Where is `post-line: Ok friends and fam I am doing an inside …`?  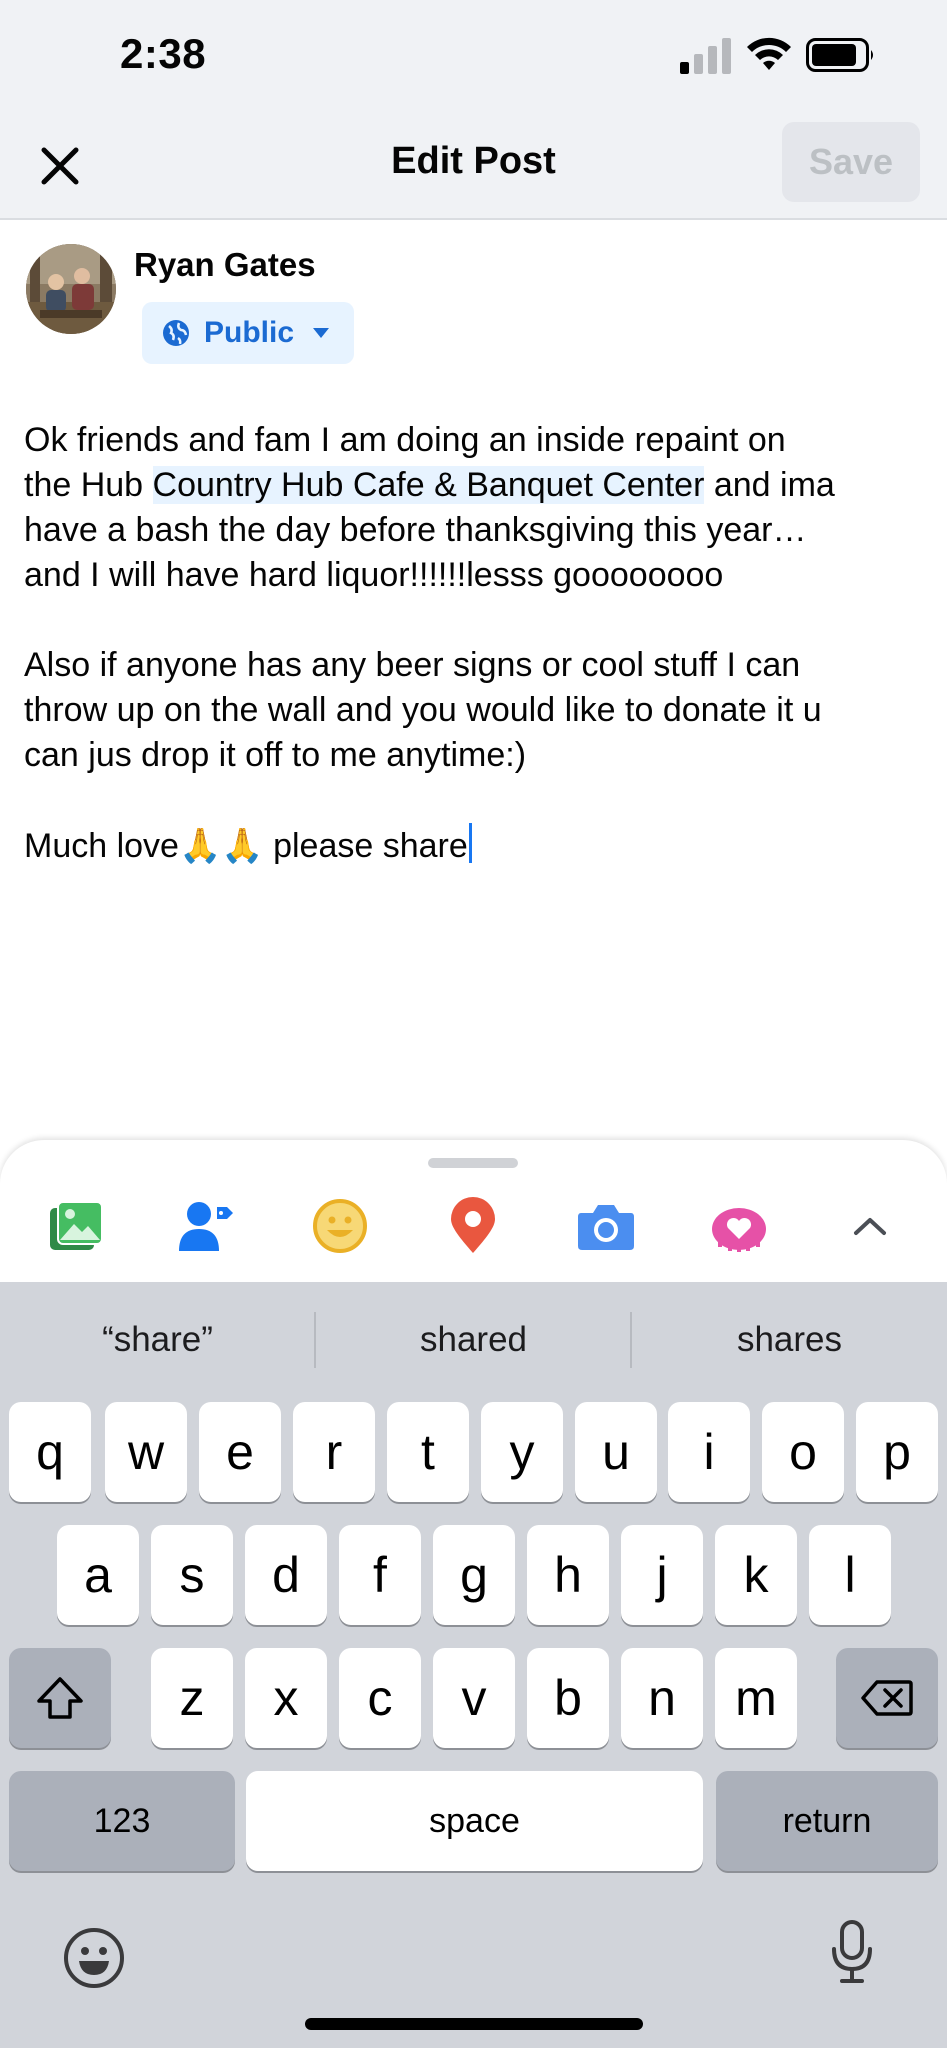
post-line: Ok friends and fam I am doing an inside … is located at coordinates (405, 440).